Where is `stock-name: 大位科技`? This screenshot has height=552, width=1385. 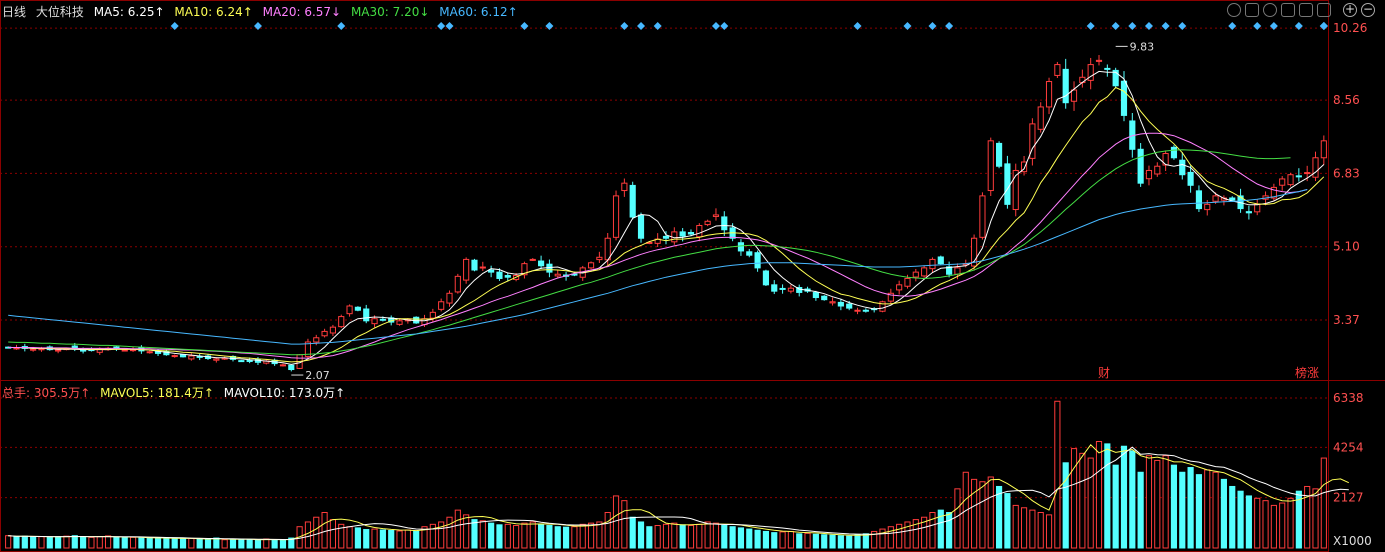
stock-name: 大位科技 is located at coordinates (59, 12).